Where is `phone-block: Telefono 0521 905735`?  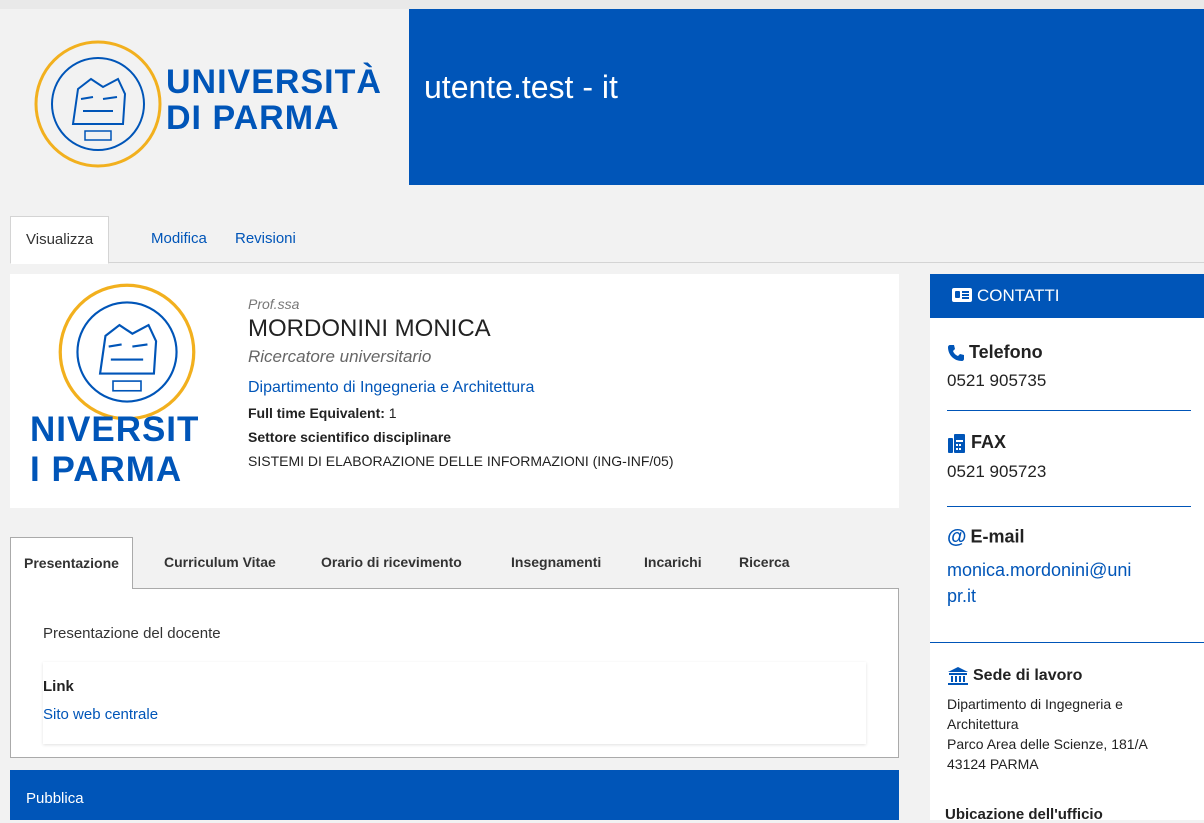
phone-block: Telefono 0521 905735 is located at coordinates (1069, 366).